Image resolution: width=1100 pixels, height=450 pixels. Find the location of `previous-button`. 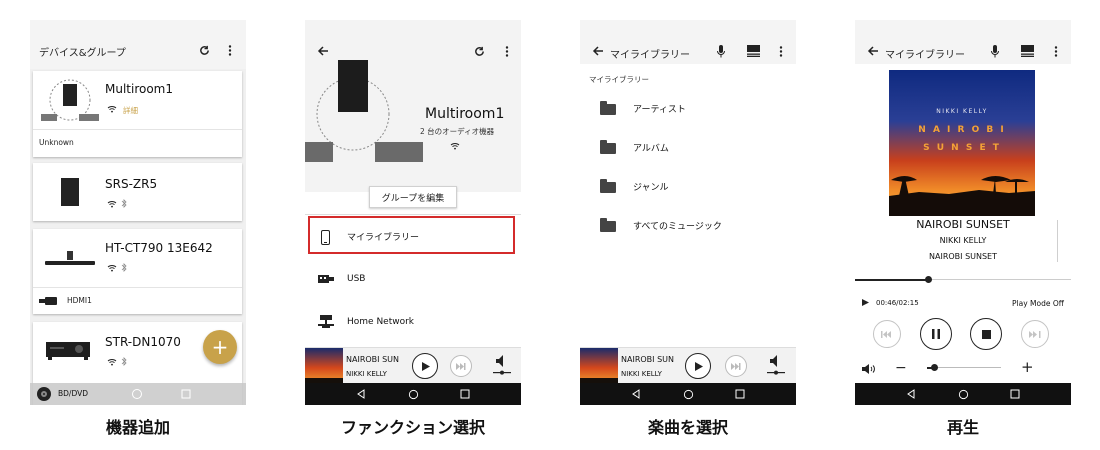

previous-button is located at coordinates (887, 334).